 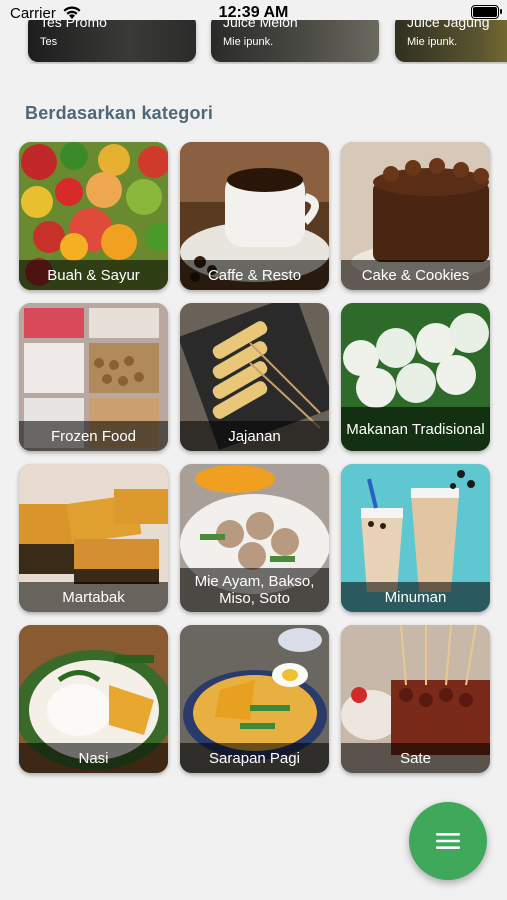 I want to click on promo-card: Juice Jagung Mie ipunk., so click(x=451, y=41).